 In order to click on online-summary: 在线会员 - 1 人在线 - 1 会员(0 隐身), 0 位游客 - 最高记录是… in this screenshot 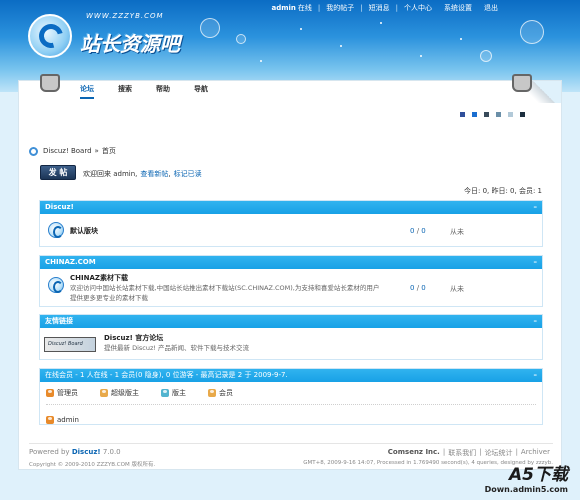, I will do `click(166, 375)`.